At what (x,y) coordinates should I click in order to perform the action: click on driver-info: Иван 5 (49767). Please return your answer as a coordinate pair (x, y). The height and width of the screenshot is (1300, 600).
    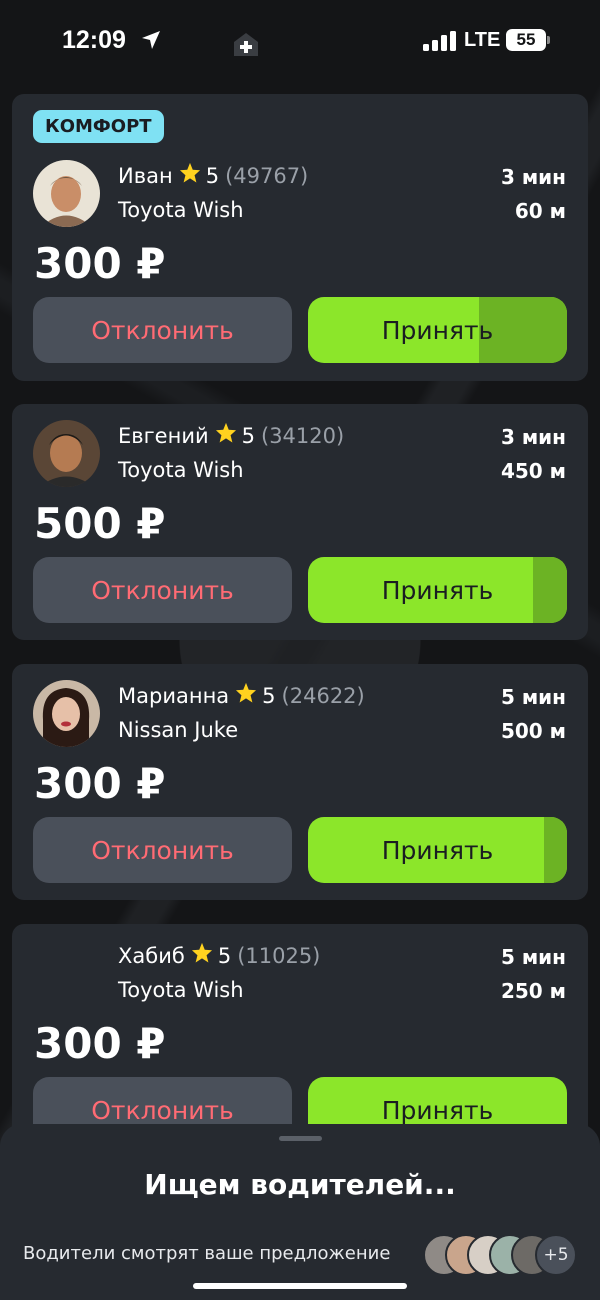
    Looking at the image, I should click on (213, 175).